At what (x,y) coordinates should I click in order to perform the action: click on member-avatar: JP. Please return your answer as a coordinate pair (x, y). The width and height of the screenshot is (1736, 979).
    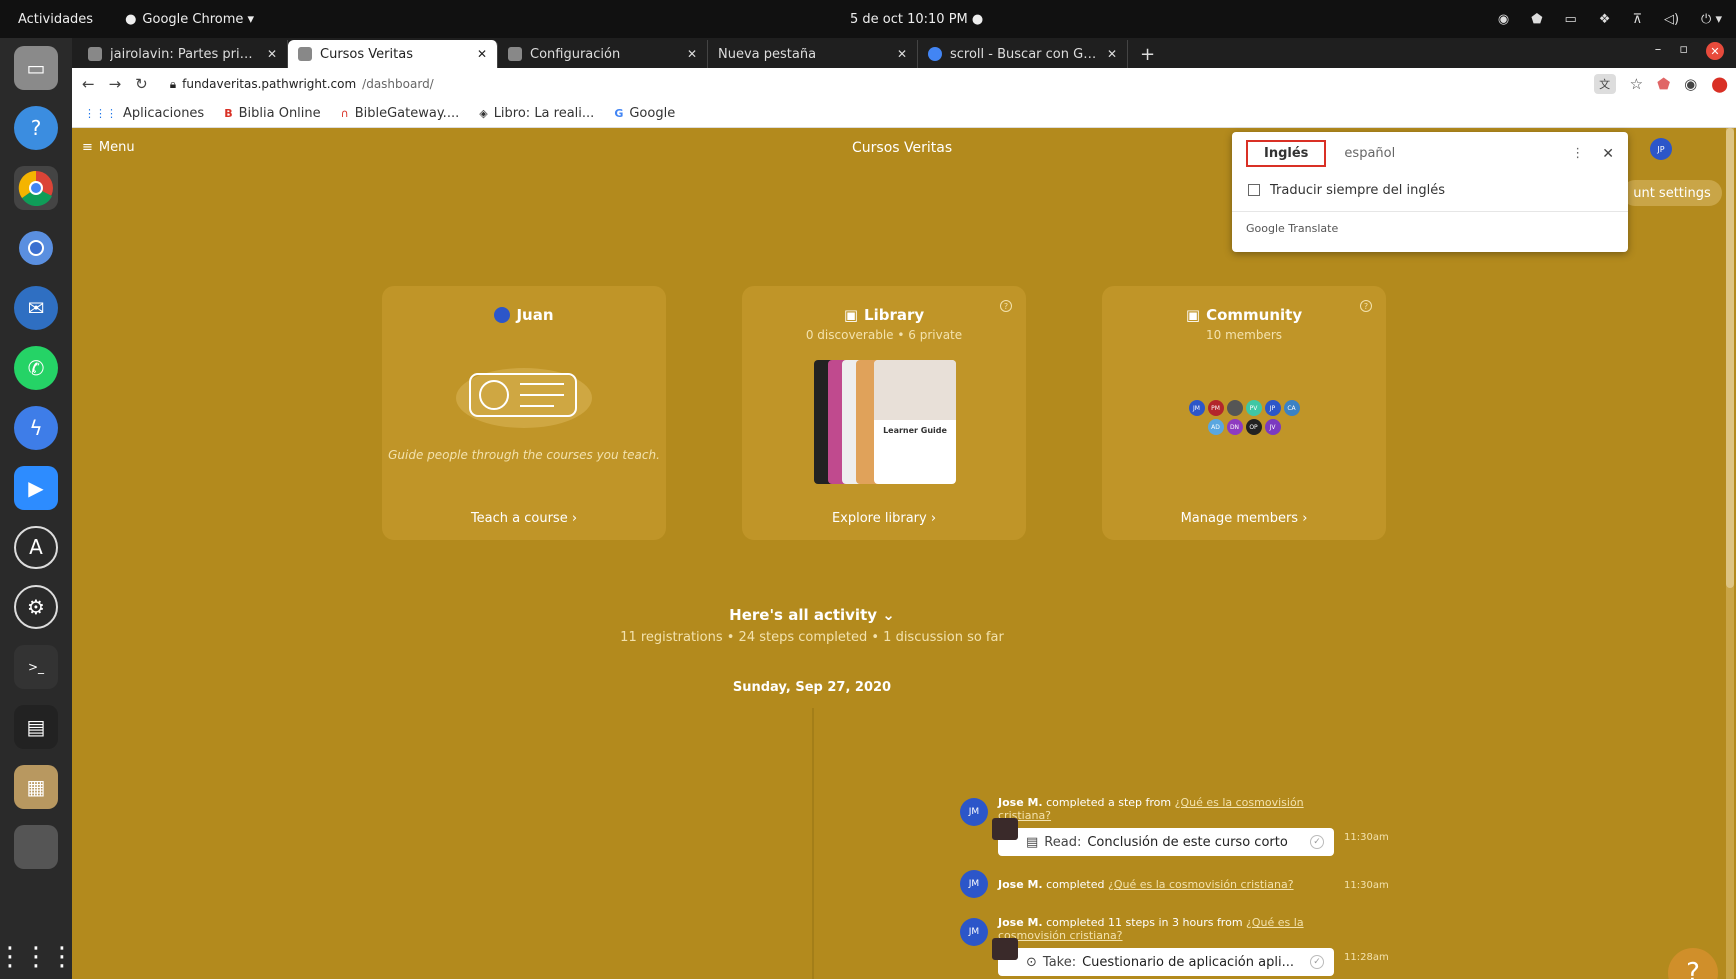
    Looking at the image, I should click on (1272, 408).